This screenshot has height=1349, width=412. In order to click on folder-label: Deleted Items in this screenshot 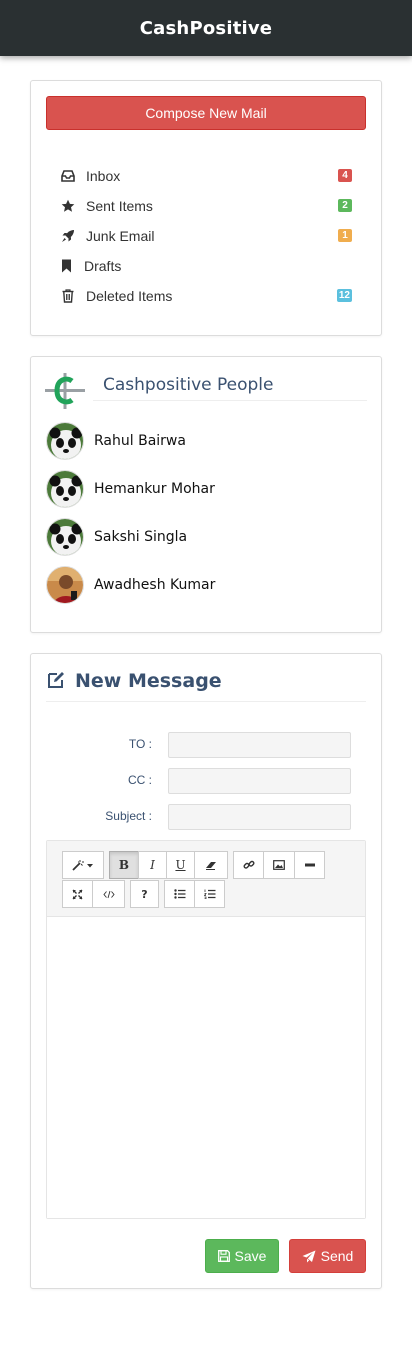, I will do `click(129, 296)`.